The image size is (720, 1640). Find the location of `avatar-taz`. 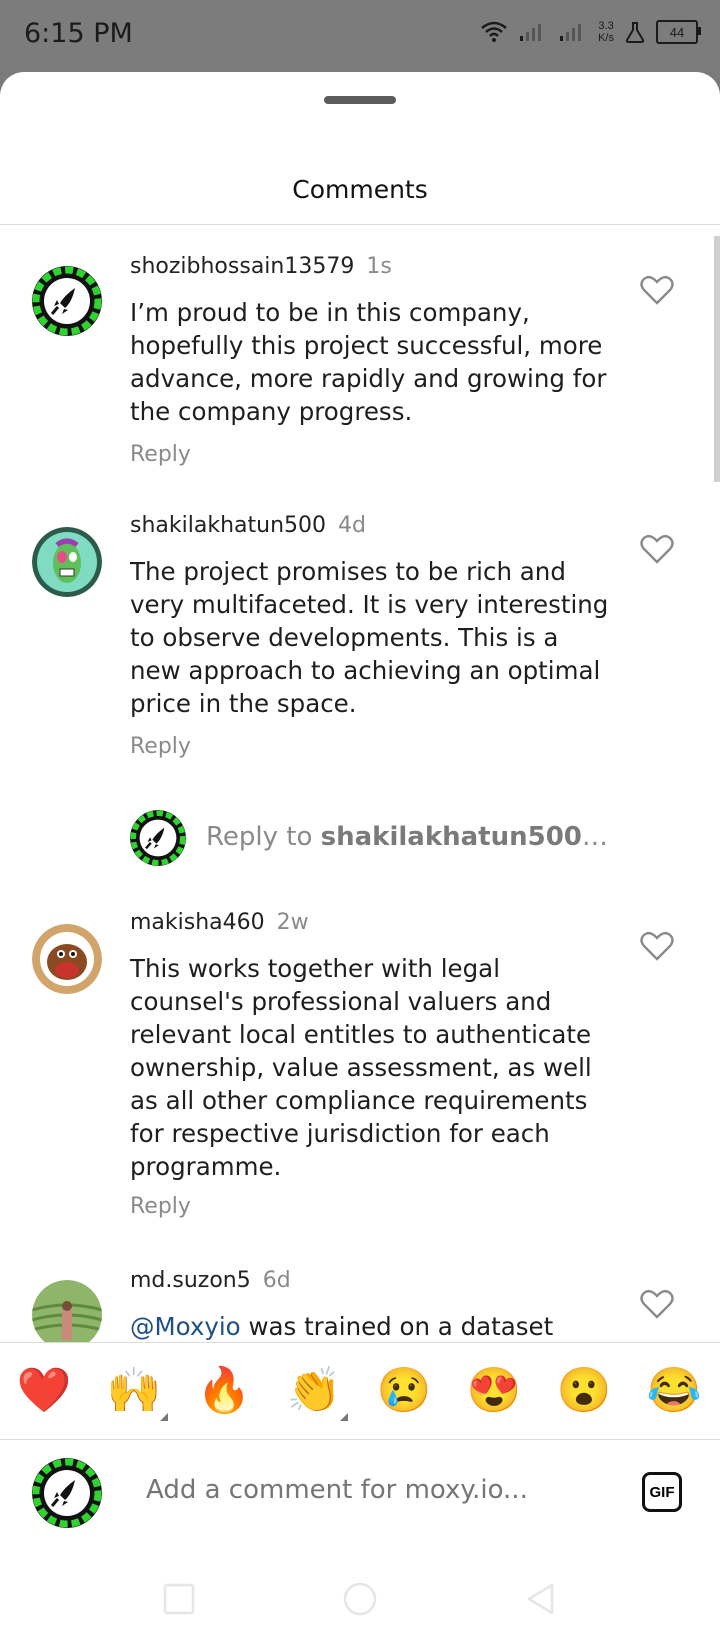

avatar-taz is located at coordinates (67, 959).